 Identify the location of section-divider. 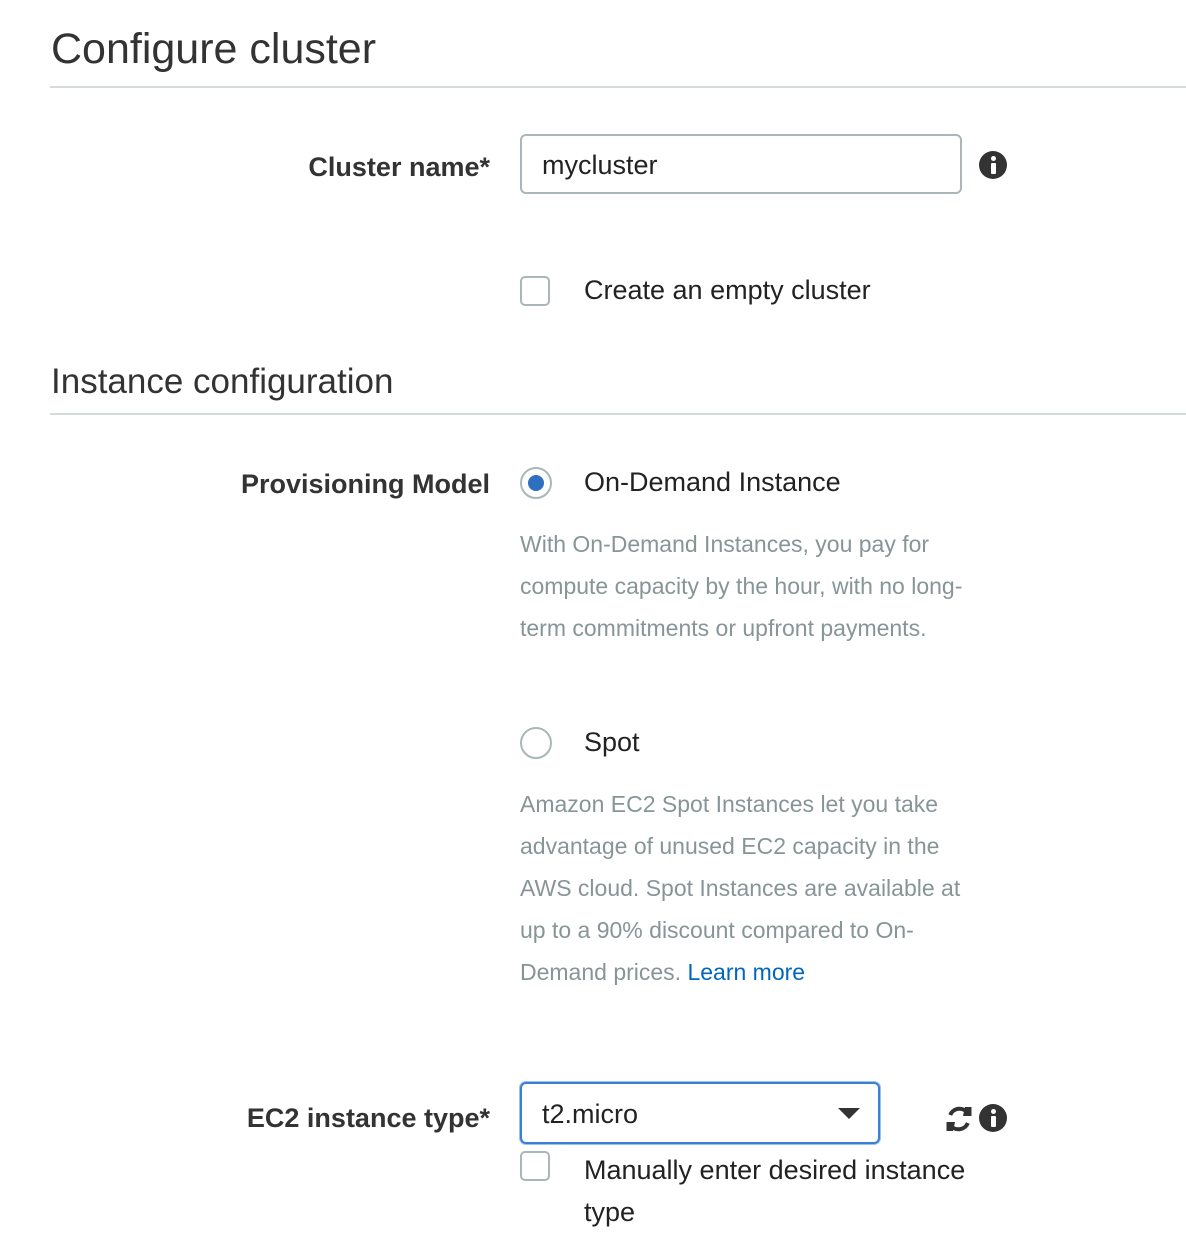
(618, 414).